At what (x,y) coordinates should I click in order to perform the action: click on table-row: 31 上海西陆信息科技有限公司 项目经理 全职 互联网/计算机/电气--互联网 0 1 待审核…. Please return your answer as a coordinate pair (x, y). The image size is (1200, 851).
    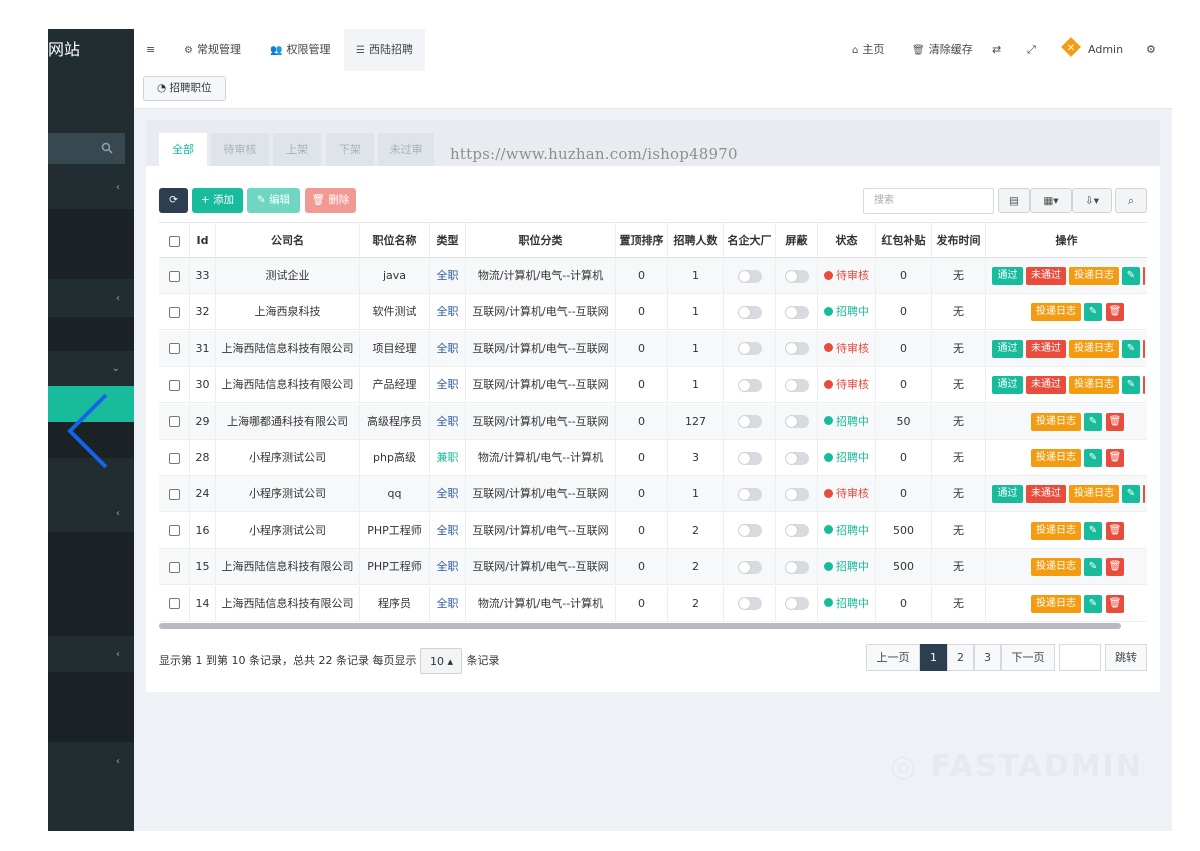
    Looking at the image, I should click on (653, 348).